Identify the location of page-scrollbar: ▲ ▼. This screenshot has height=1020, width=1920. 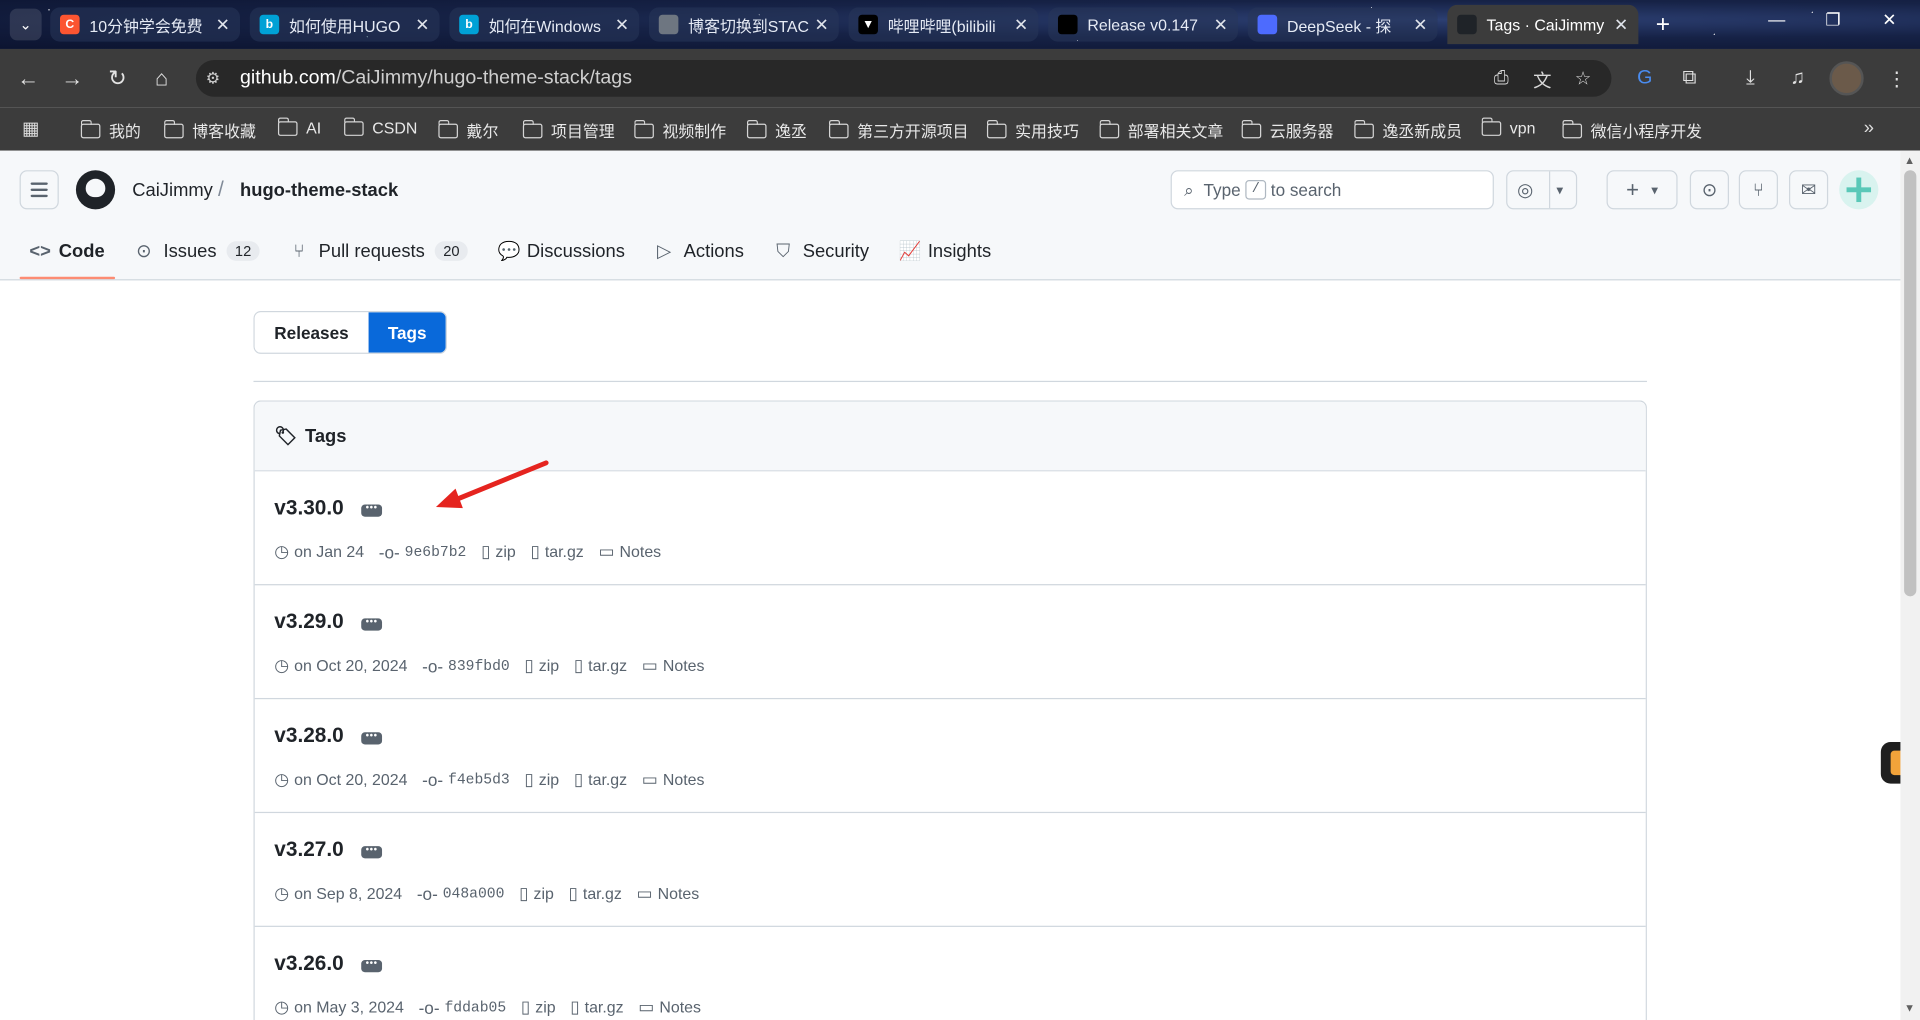
(1910, 585).